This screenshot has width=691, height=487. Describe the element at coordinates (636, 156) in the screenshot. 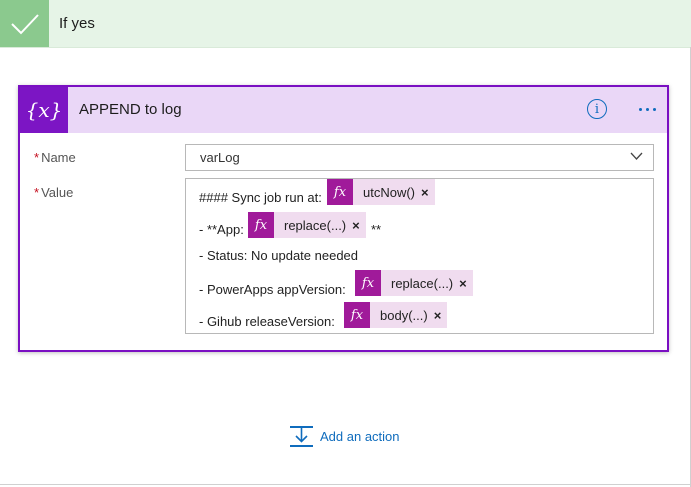

I see `chevron-down-icon` at that location.